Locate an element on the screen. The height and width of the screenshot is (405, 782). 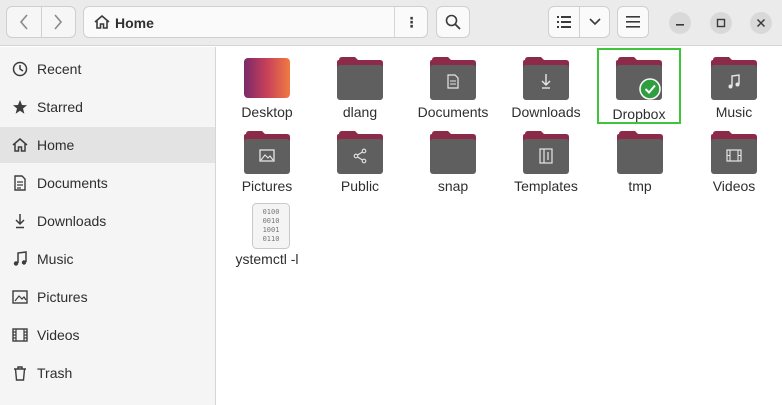
sidebar-item-label: Home is located at coordinates (56, 145).